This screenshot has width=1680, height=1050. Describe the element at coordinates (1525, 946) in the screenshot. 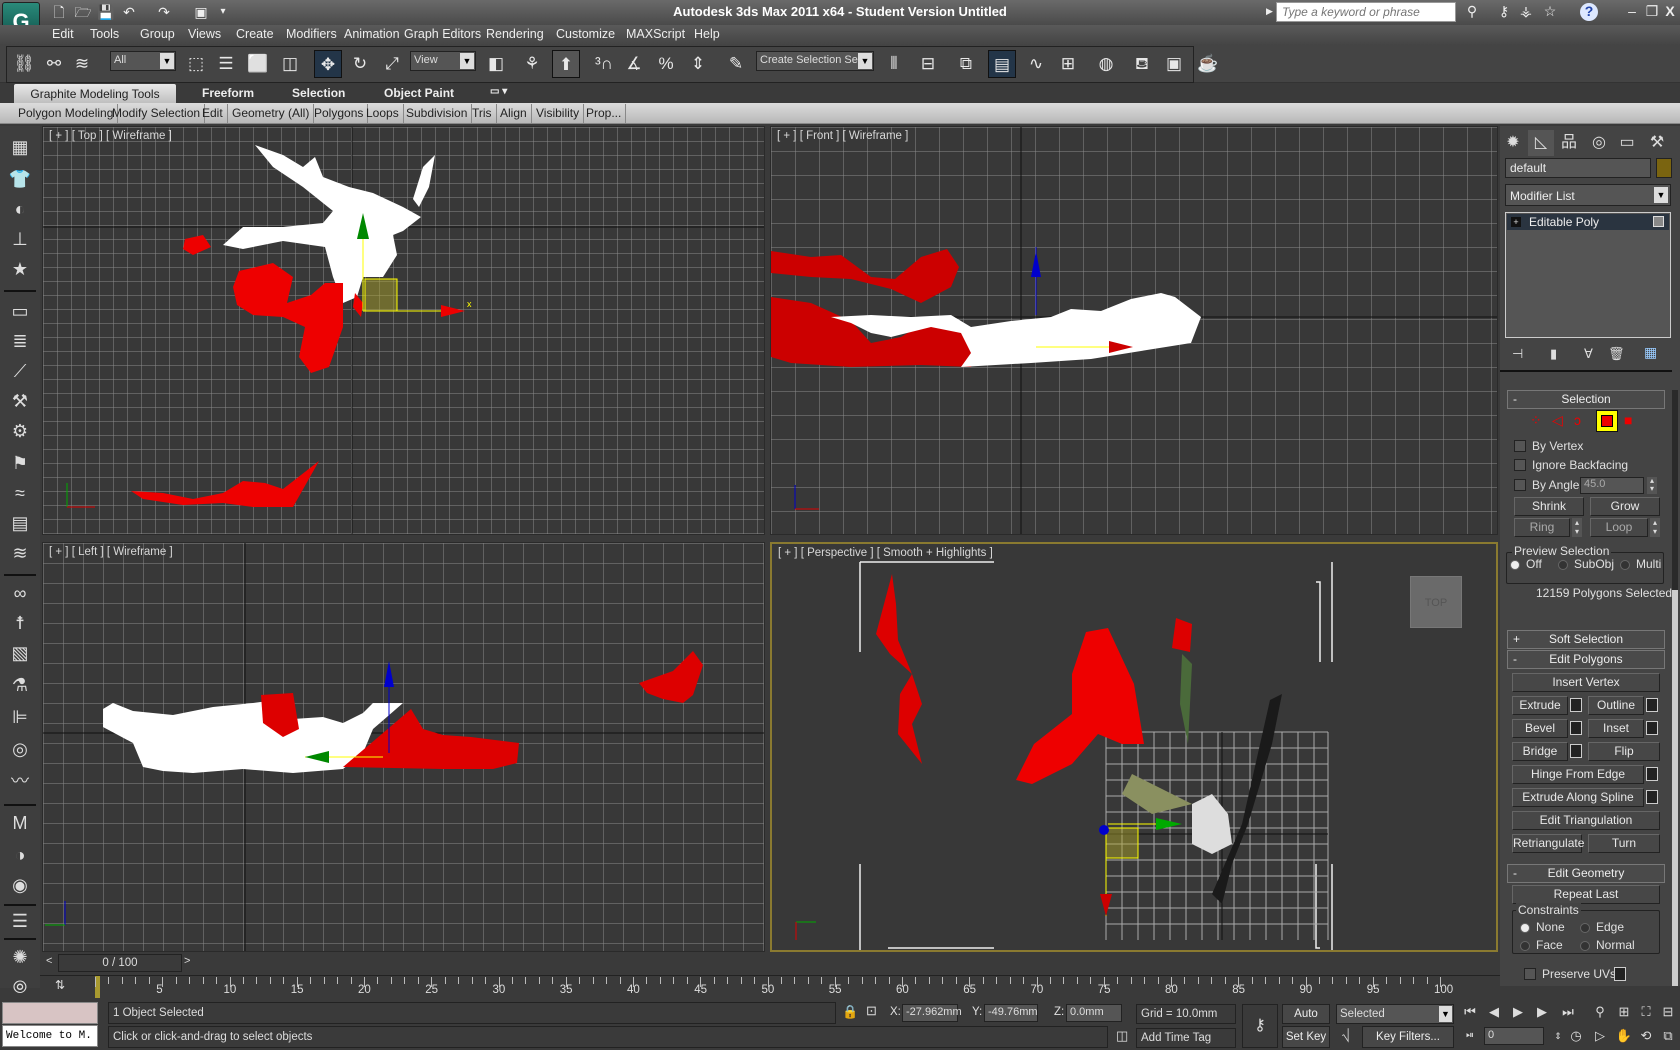

I see `constraint-face-radio` at that location.